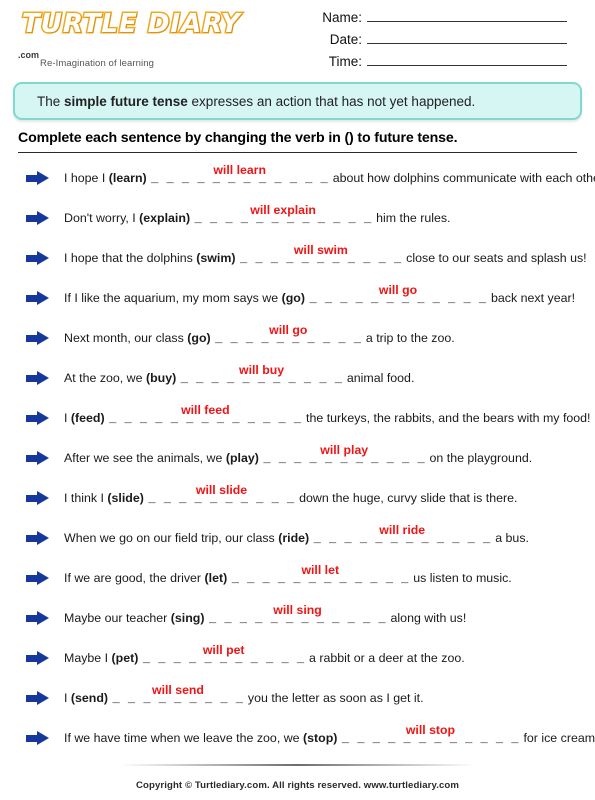 This screenshot has height=800, width=595. What do you see at coordinates (557, 737) in the screenshot?
I see `sentence-after-blank: for ice cream!` at bounding box center [557, 737].